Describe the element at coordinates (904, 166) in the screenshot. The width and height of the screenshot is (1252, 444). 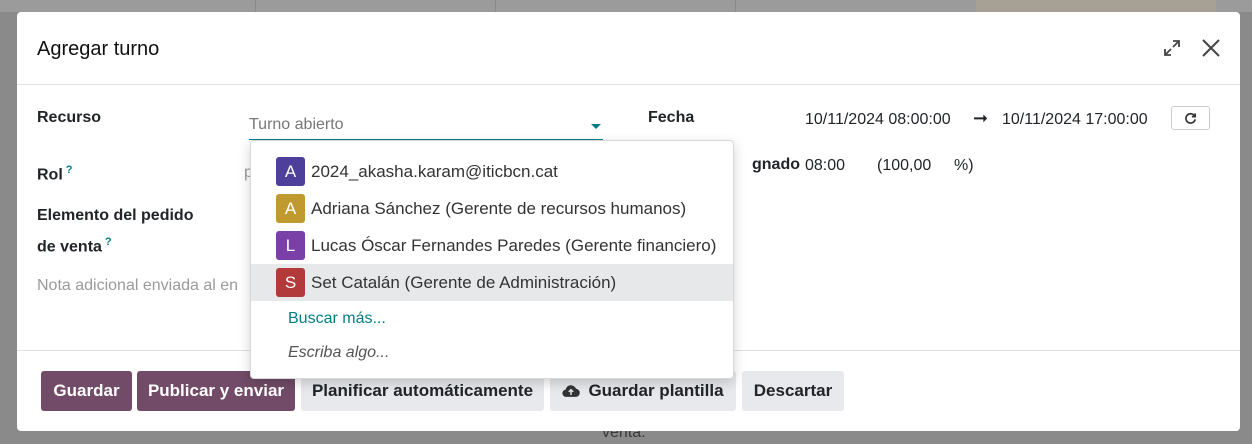
I see `allocated-percent: (100,00` at that location.